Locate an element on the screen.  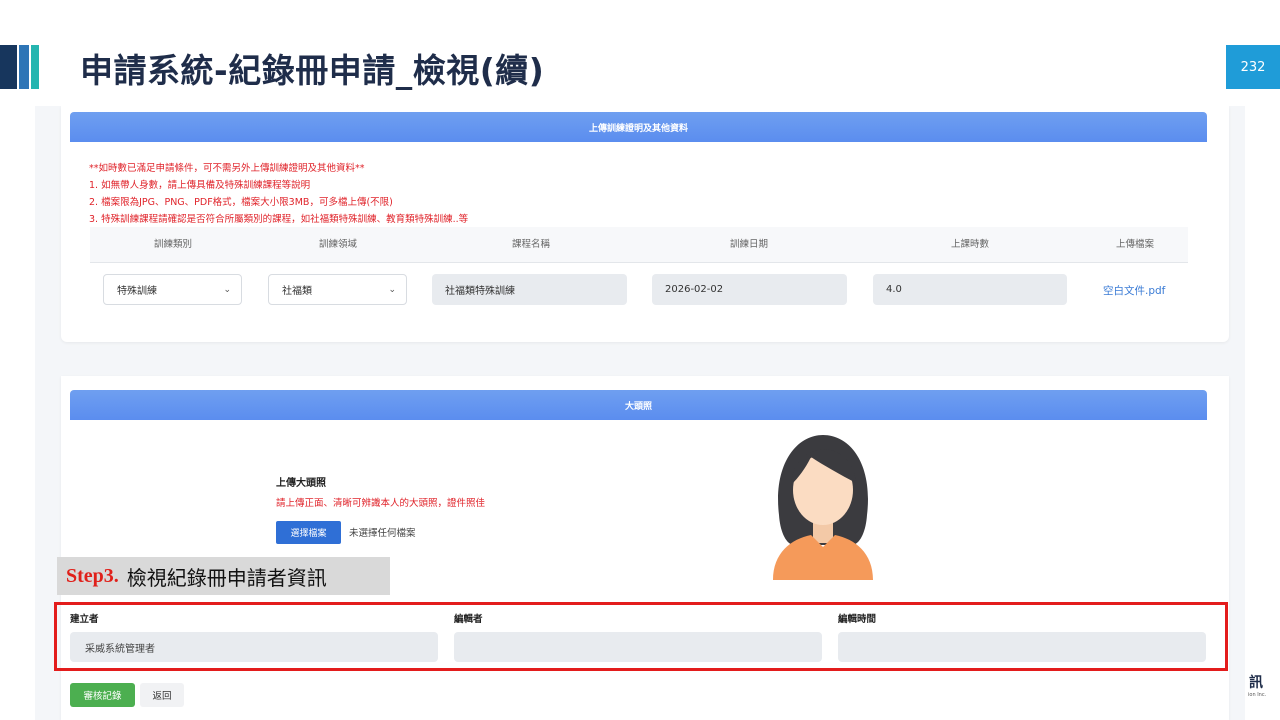
training-domain-value: 社福類 is located at coordinates (297, 291).